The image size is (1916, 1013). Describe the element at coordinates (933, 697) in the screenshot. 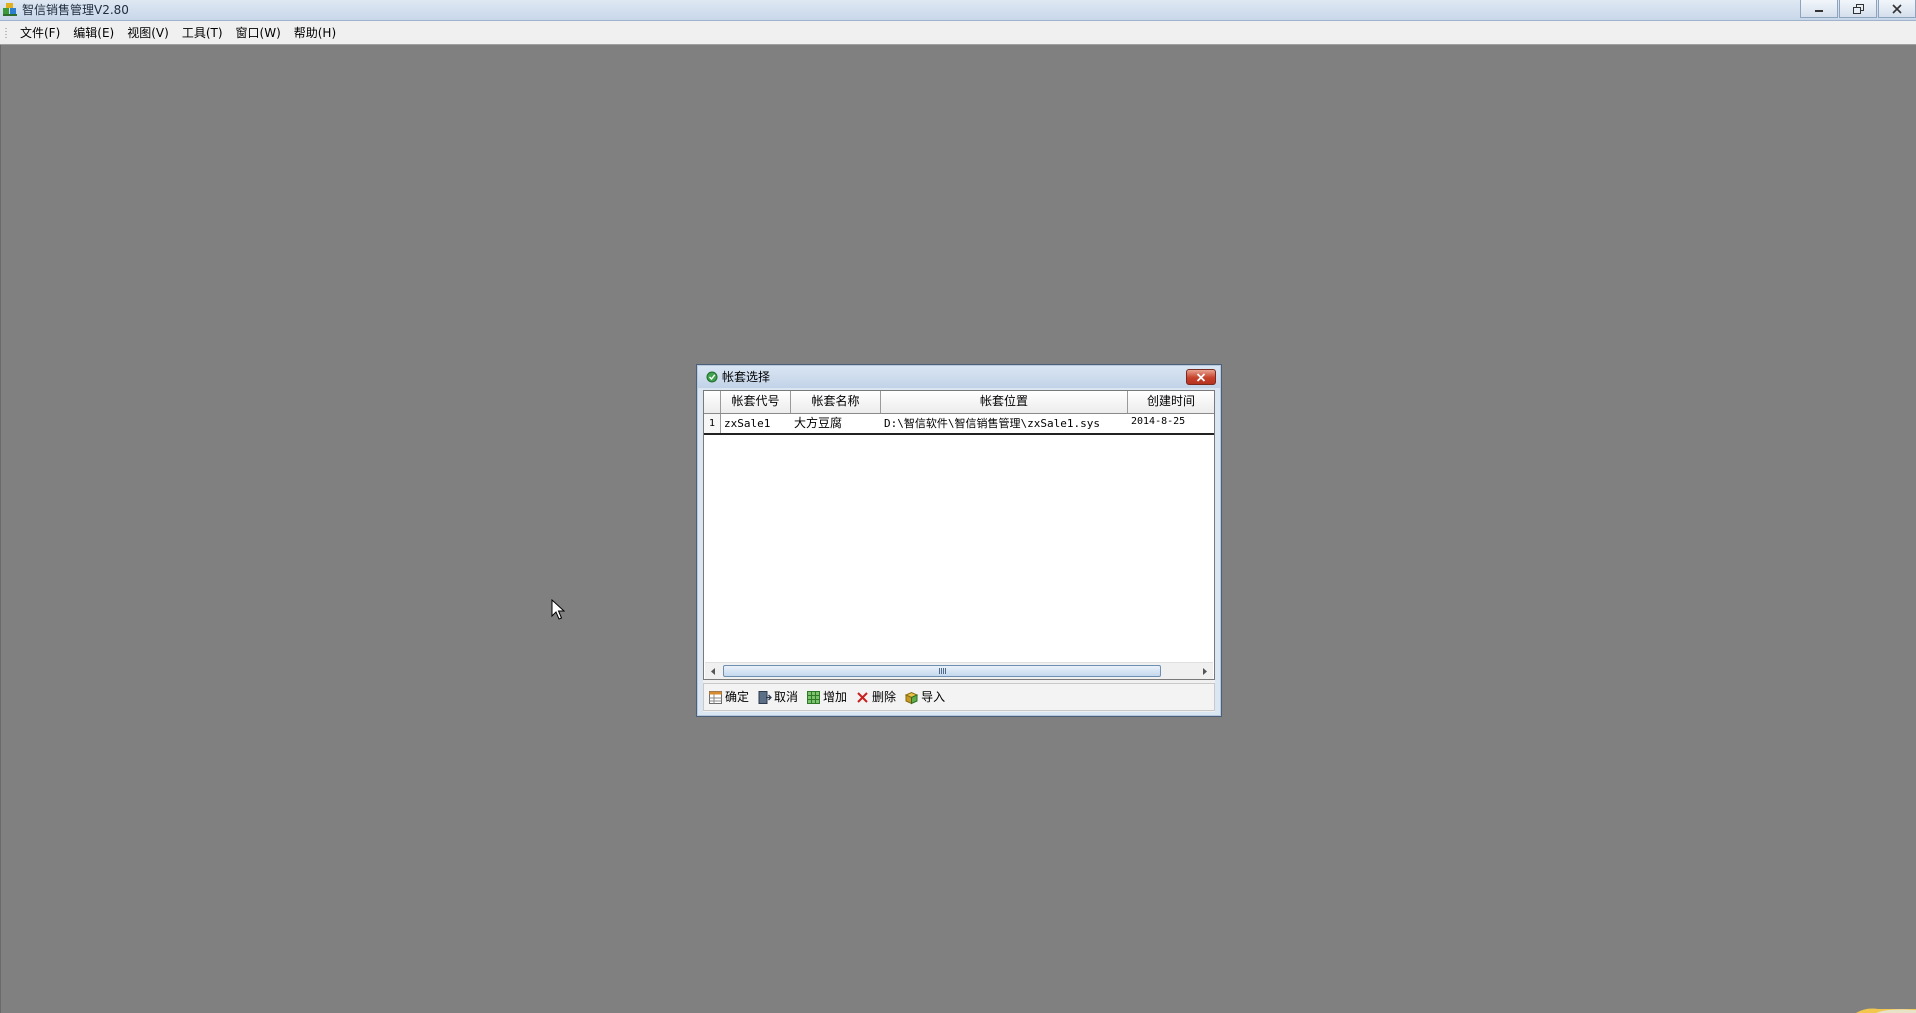

I see `import-label: 导入` at that location.